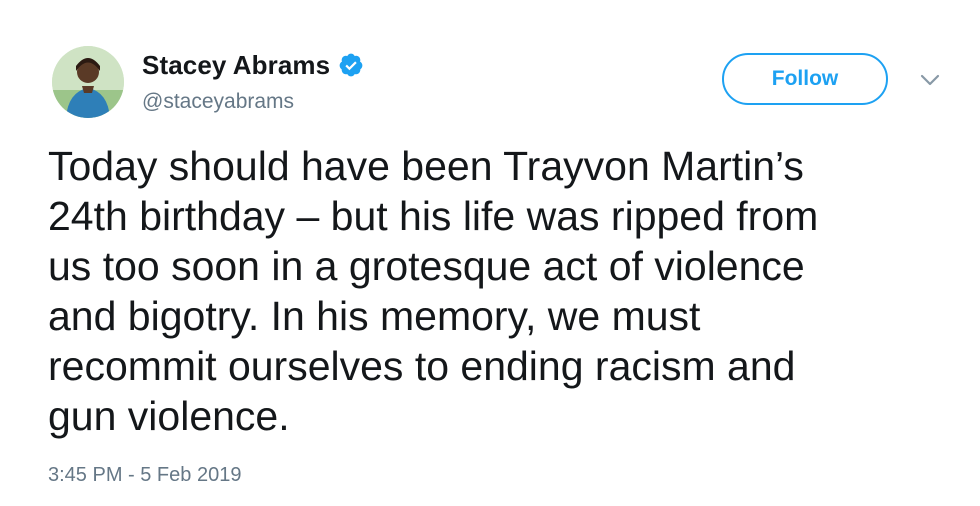 This screenshot has width=980, height=506. Describe the element at coordinates (374, 316) in the screenshot. I see `tweet-text-line: and bigotry. In his memory, we must` at that location.